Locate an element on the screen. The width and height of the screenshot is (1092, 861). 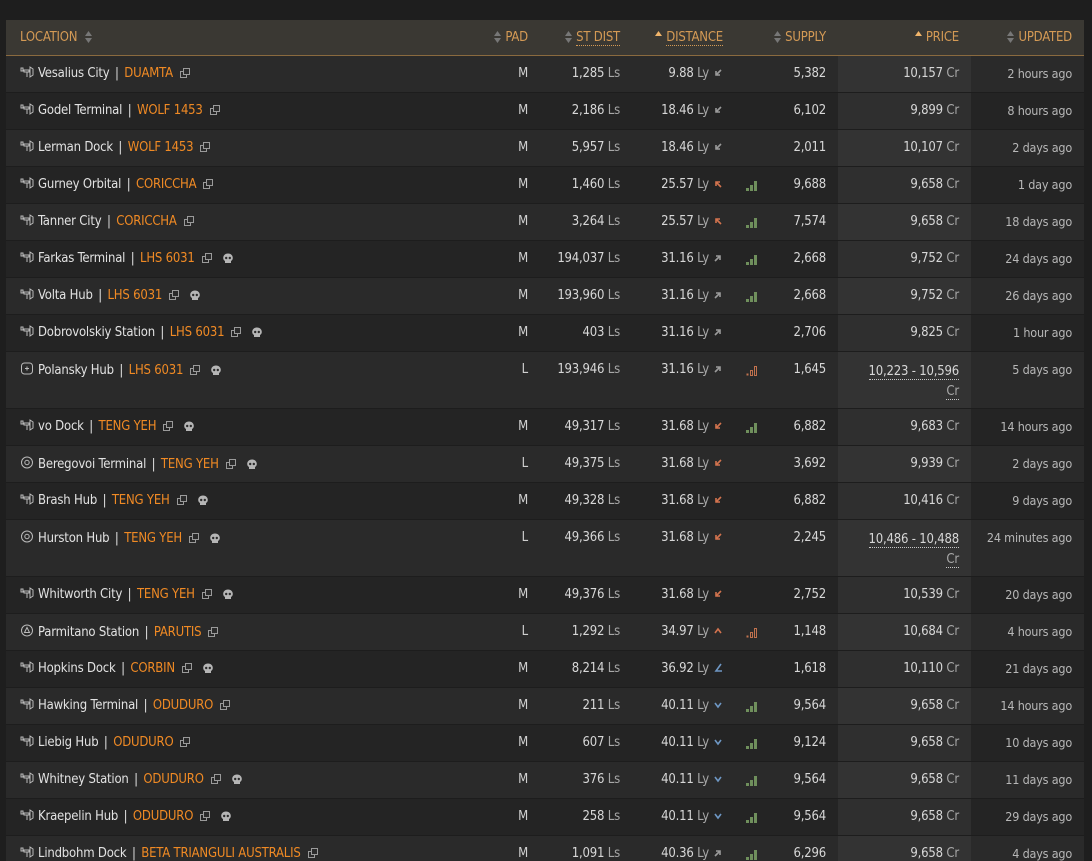
column-header-supply: SUPPLY is located at coordinates (786, 38).